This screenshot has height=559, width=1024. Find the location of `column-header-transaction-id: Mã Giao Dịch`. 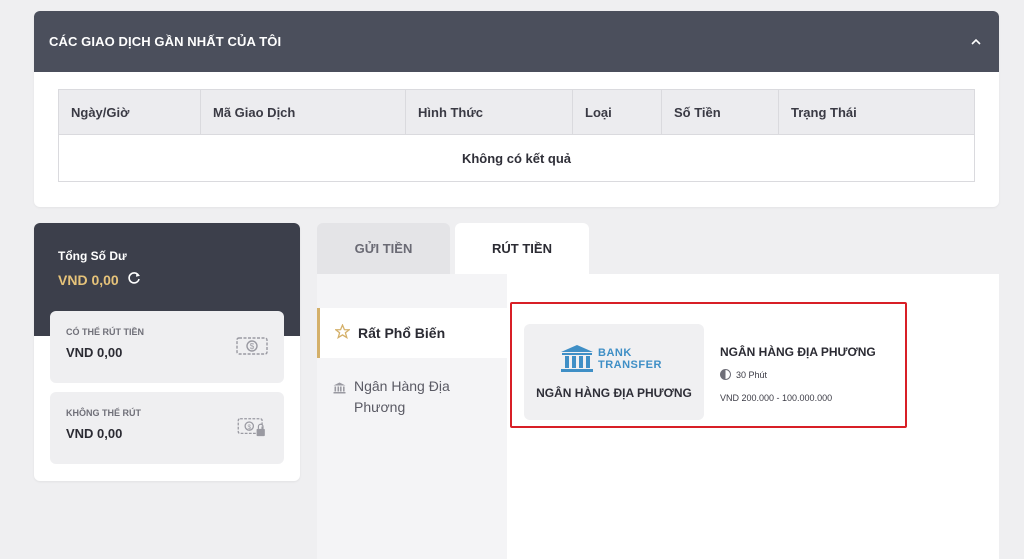

column-header-transaction-id: Mã Giao Dịch is located at coordinates (303, 112).